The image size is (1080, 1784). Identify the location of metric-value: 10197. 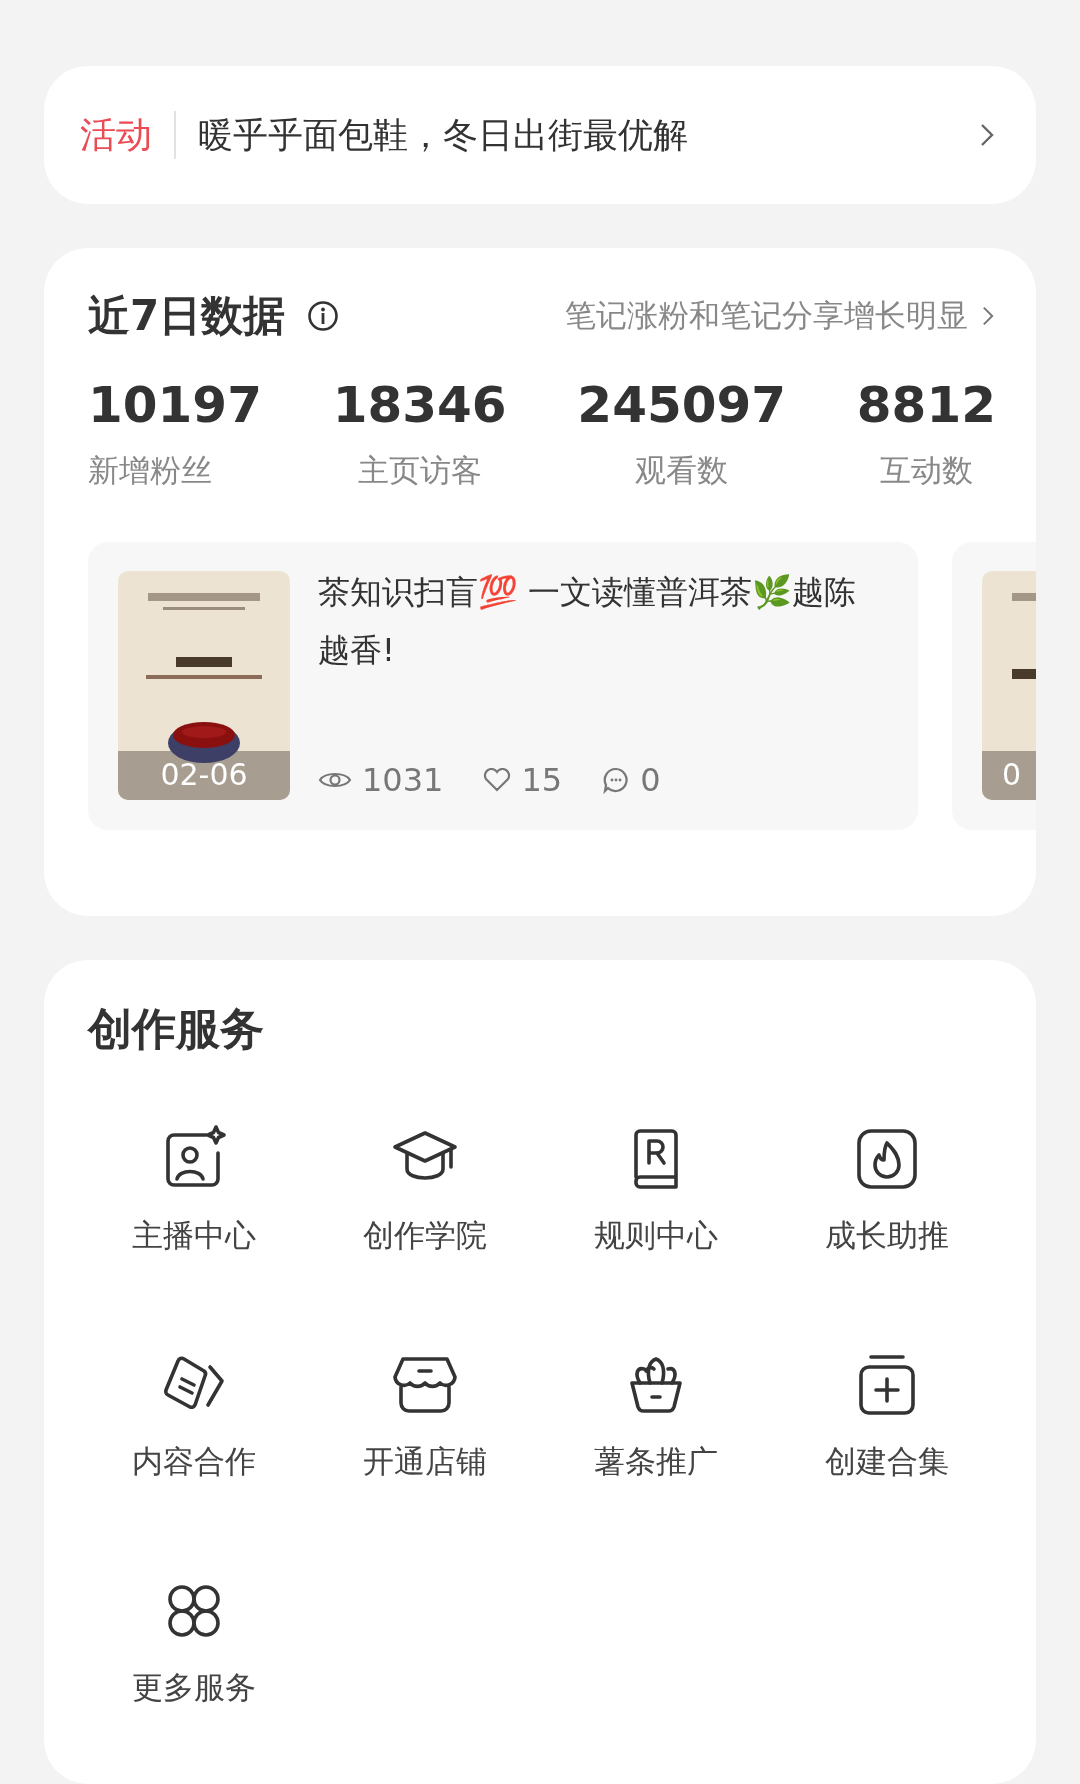
(175, 405).